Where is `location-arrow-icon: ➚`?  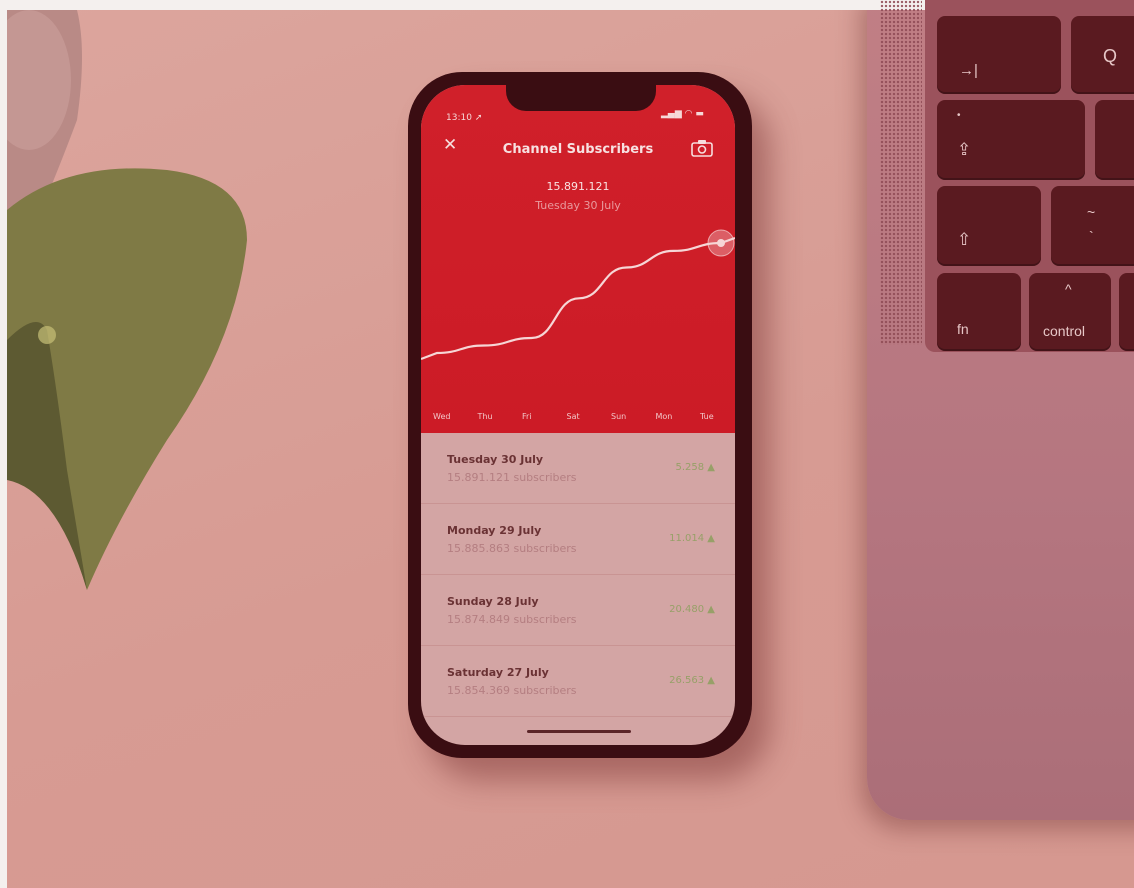 location-arrow-icon: ➚ is located at coordinates (478, 118).